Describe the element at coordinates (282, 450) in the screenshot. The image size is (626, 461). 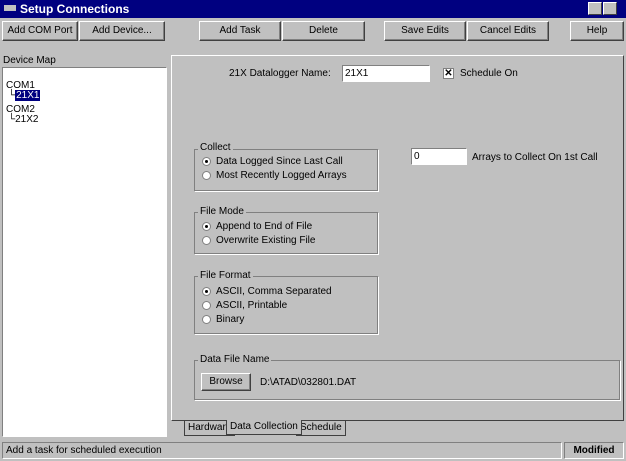
I see `status-message: Add a task for scheduled execution` at that location.